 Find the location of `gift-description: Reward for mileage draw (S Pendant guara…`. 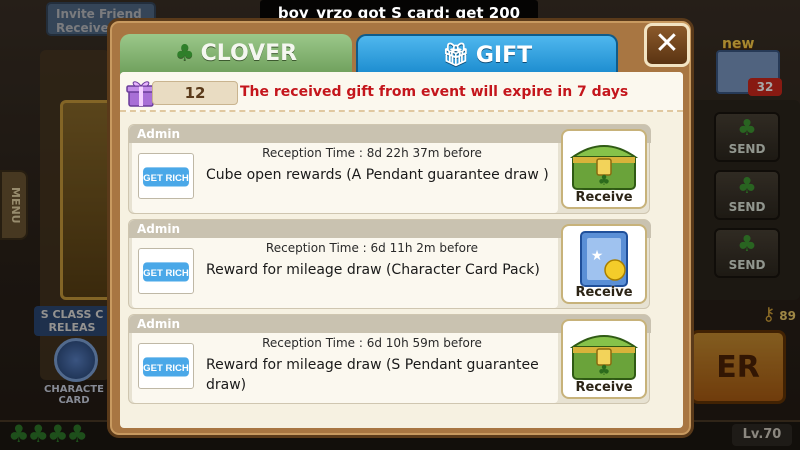

gift-description: Reward for mileage draw (S Pendant guara… is located at coordinates (372, 375).